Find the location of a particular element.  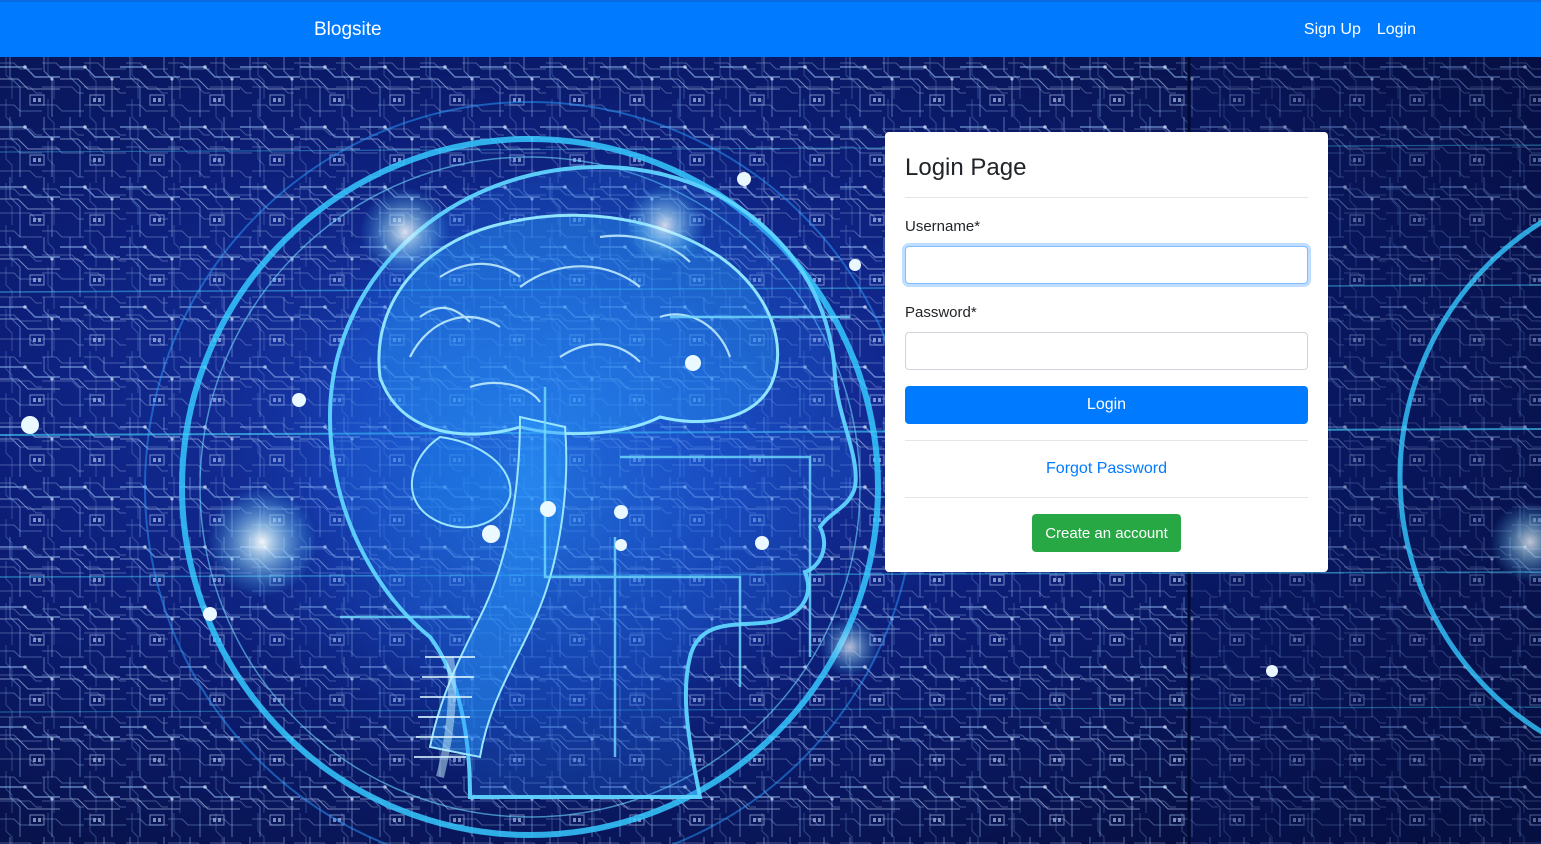

forgot-password-row: Forgot Password is located at coordinates (1106, 469).